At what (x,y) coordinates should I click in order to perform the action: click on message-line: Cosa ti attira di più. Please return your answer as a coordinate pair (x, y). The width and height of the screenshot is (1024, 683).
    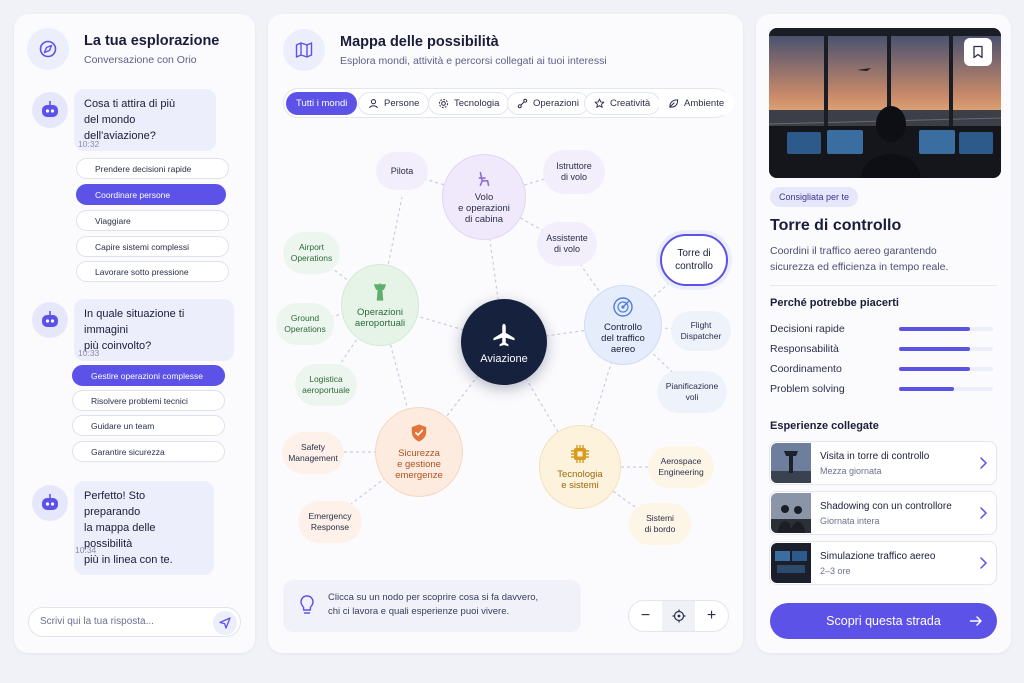
    Looking at the image, I should click on (130, 104).